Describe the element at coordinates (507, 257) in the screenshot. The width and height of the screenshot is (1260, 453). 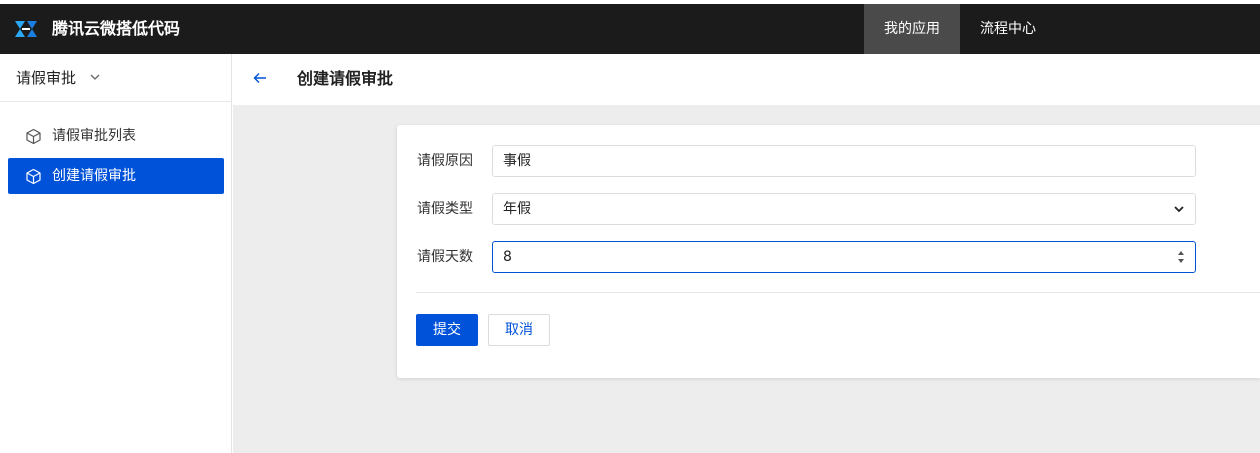
I see `leave-days-value: 8` at that location.